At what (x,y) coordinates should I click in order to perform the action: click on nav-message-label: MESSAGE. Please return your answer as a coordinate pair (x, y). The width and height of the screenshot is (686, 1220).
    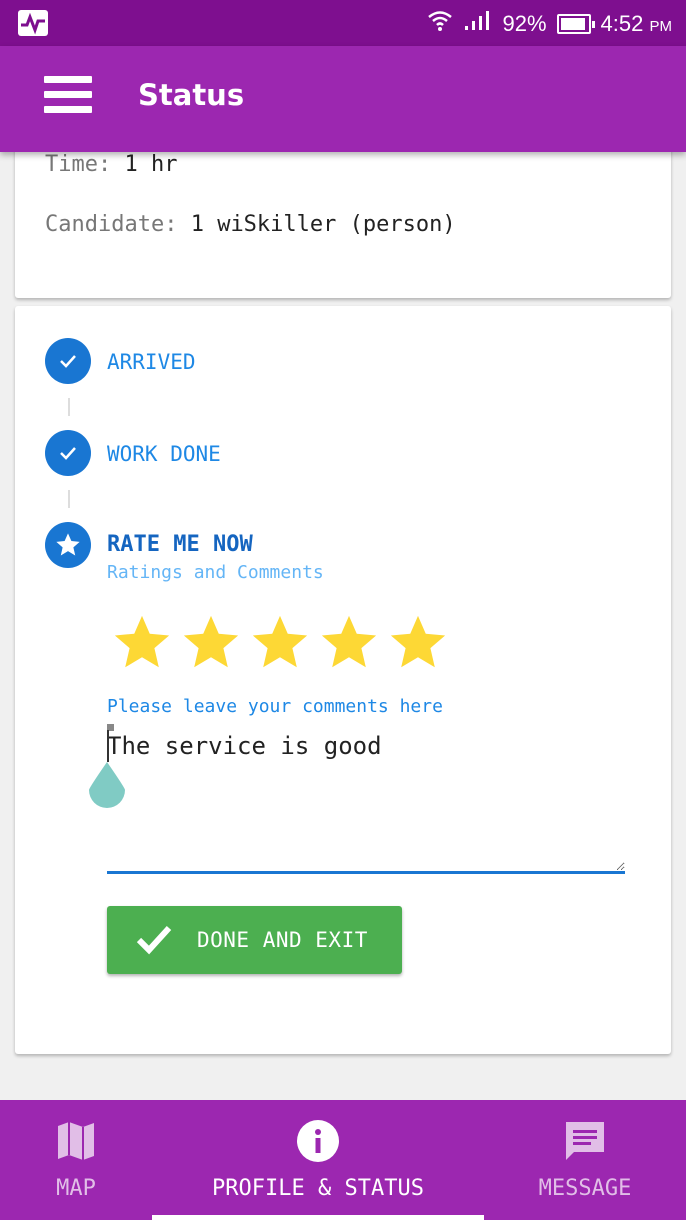
    Looking at the image, I should click on (585, 1188).